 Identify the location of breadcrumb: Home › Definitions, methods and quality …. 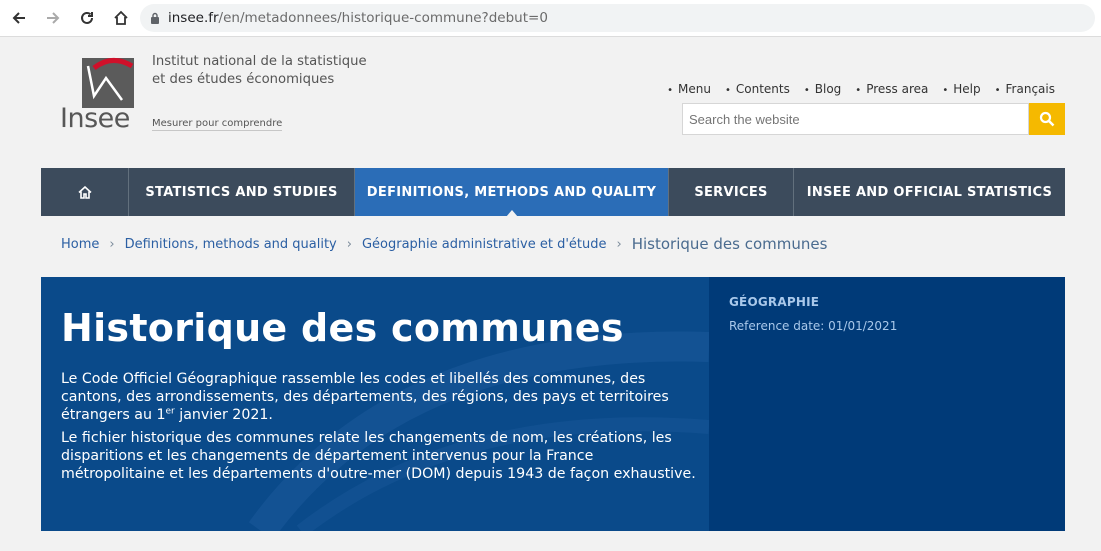
(444, 244).